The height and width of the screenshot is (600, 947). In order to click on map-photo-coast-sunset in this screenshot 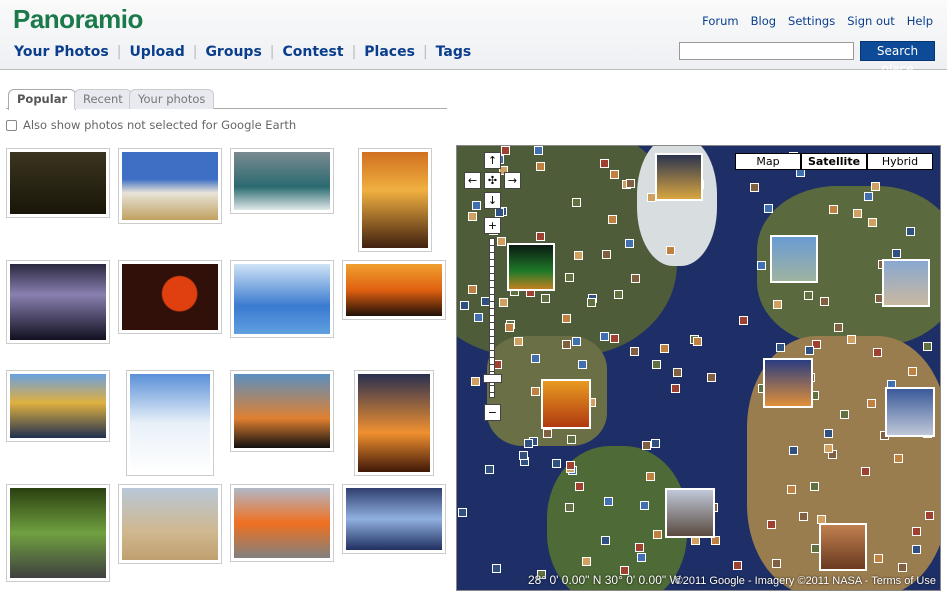, I will do `click(788, 383)`.